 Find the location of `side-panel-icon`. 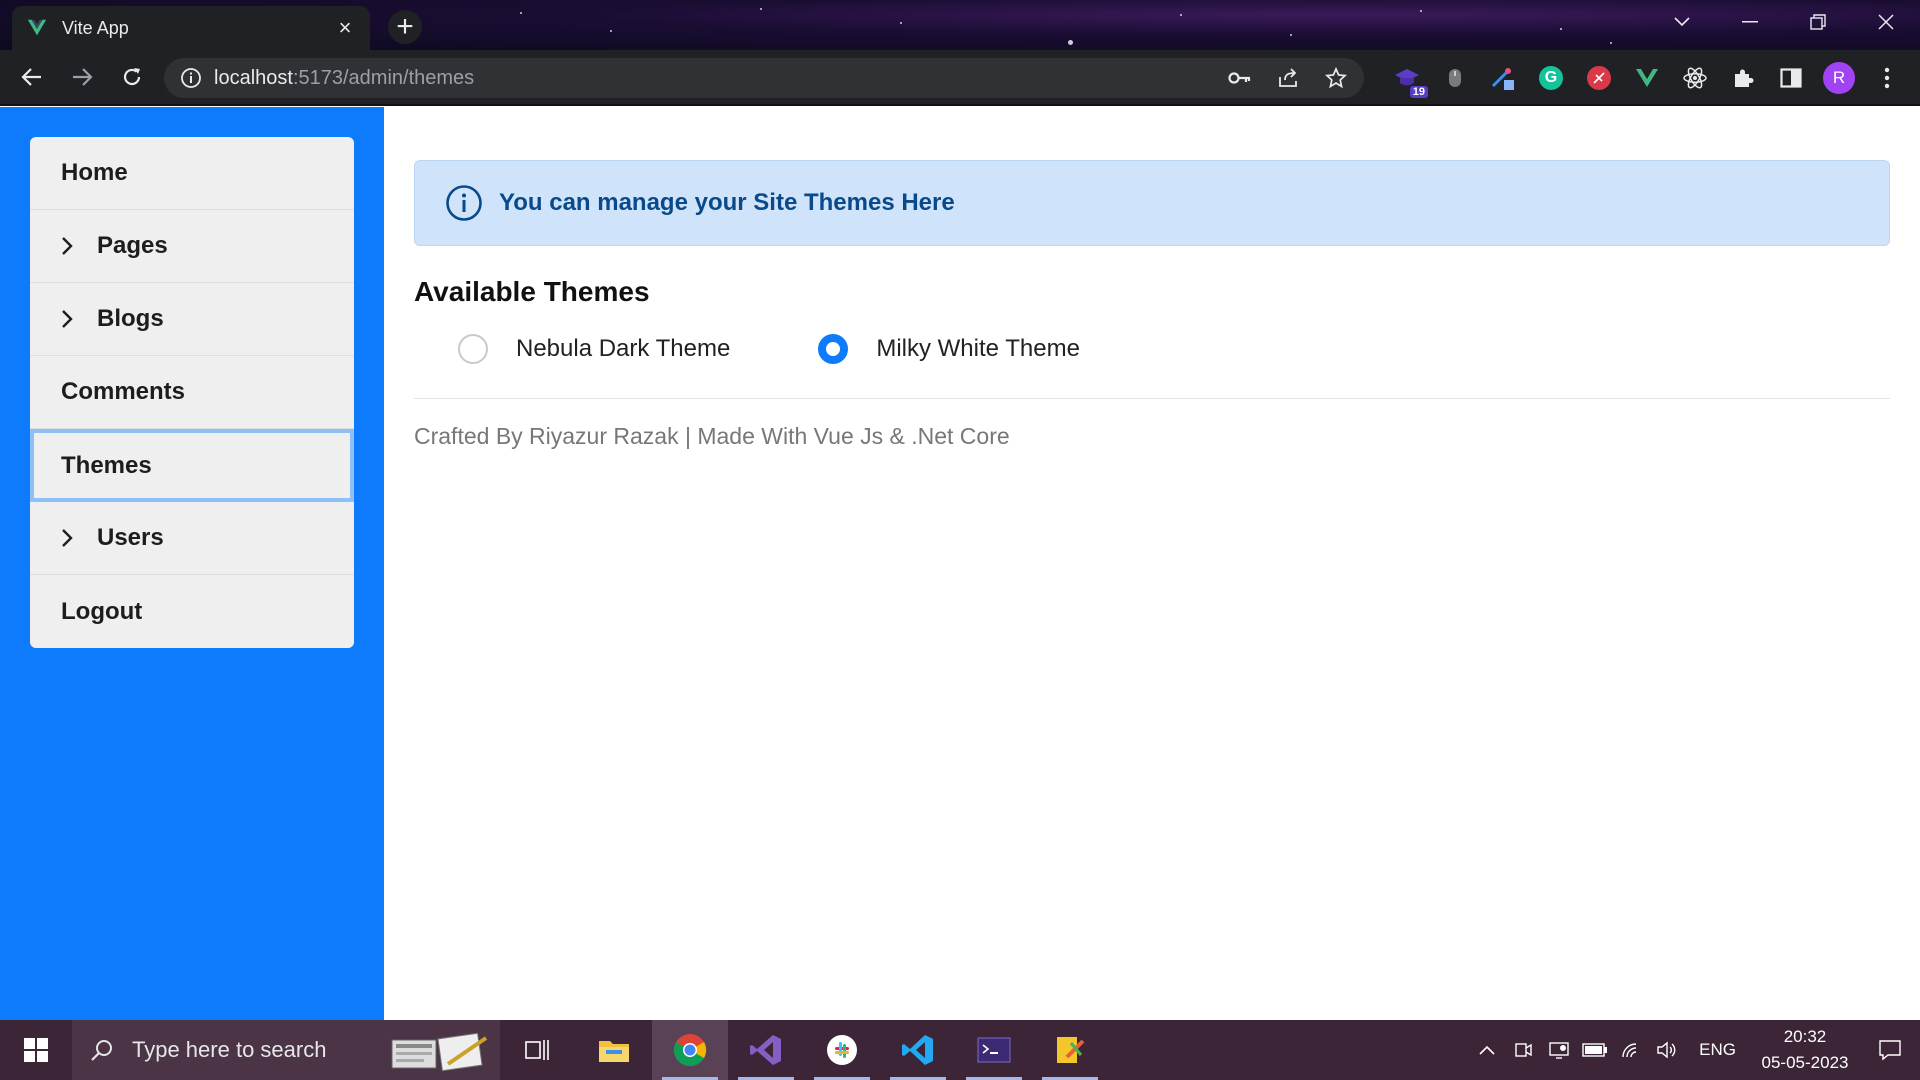

side-panel-icon is located at coordinates (1791, 78).